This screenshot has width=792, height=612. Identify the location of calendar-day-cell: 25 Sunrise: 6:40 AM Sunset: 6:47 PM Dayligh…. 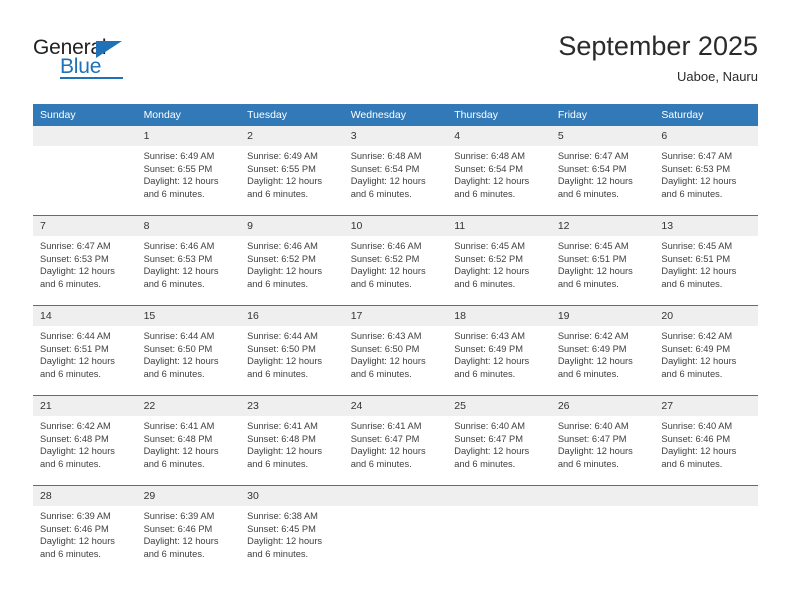
(499, 440).